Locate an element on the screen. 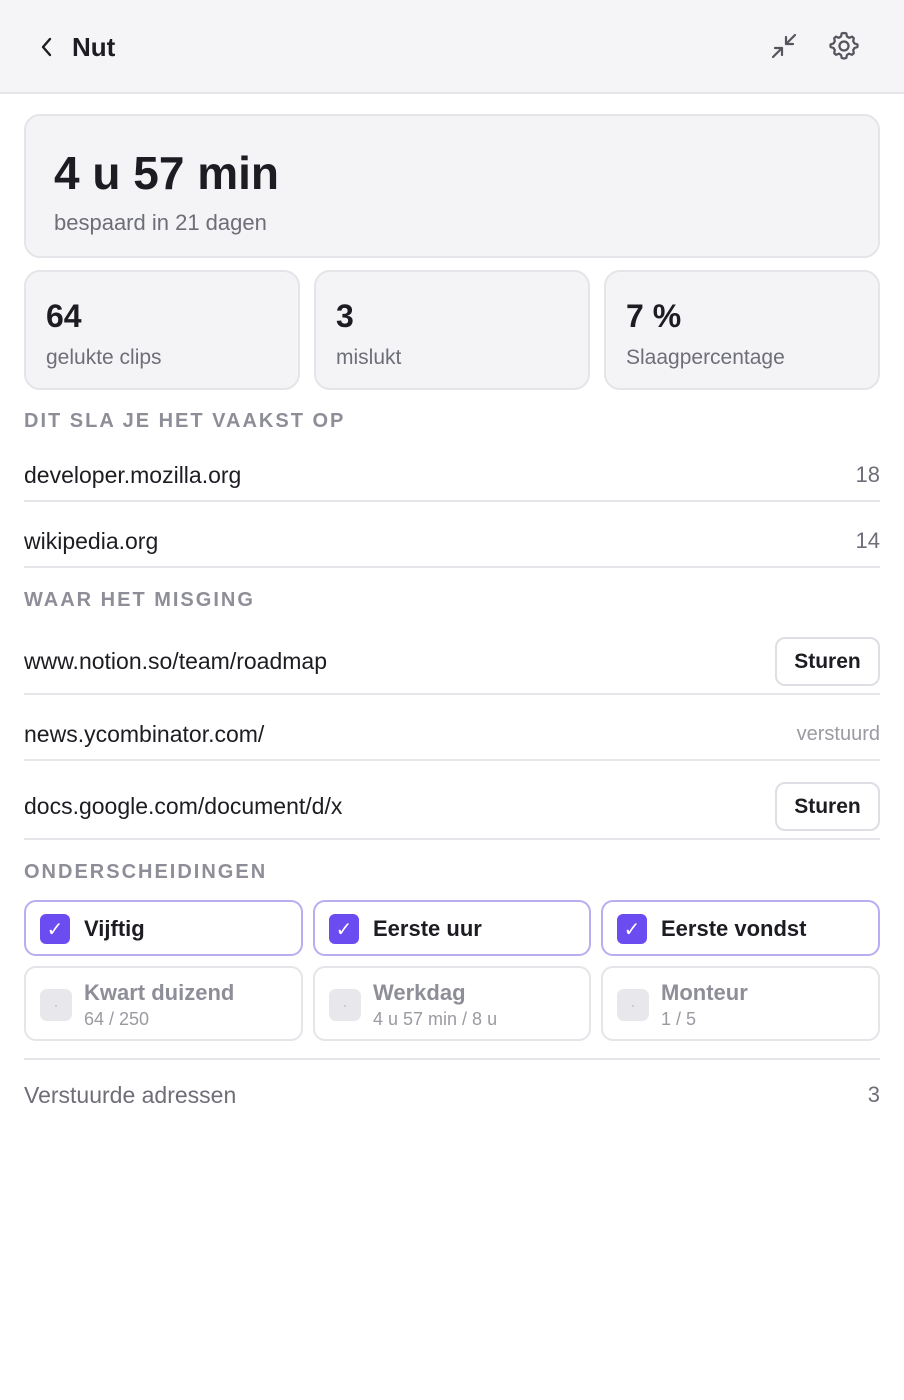  back-button is located at coordinates (47, 47).